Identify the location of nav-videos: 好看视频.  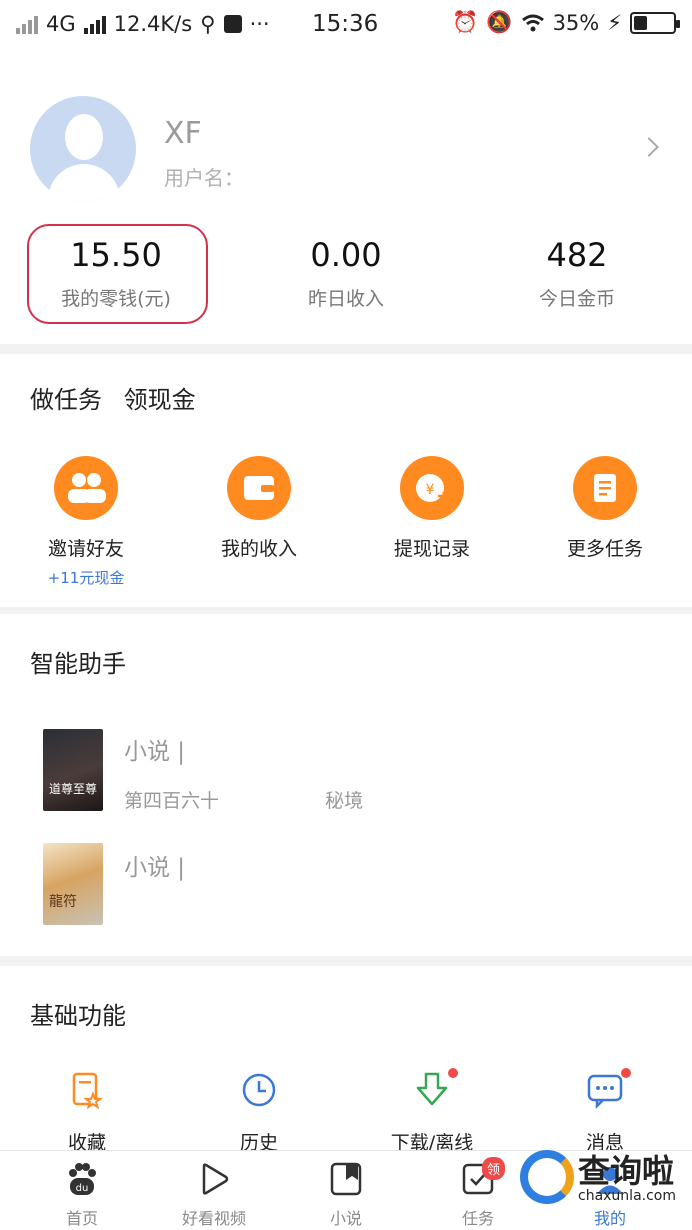
(214, 1195).